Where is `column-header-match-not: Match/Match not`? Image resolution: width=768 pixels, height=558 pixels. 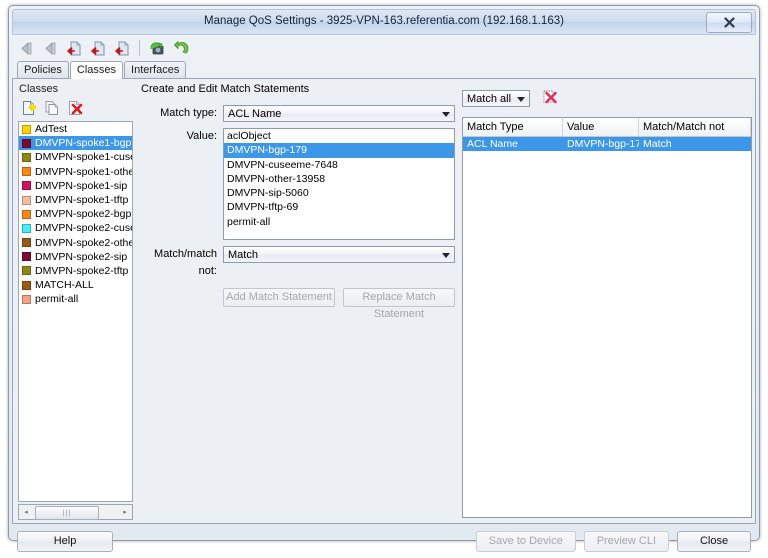
column-header-match-not: Match/Match not is located at coordinates (695, 127).